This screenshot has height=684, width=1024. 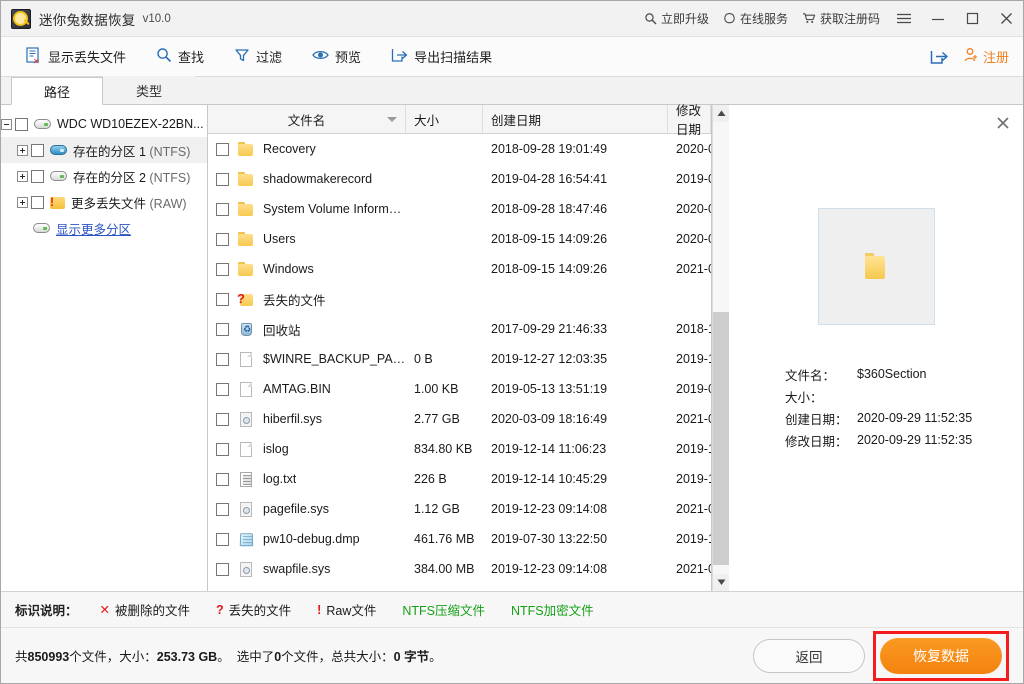 I want to click on export-scan-result-button: 导出扫描结果, so click(x=441, y=56).